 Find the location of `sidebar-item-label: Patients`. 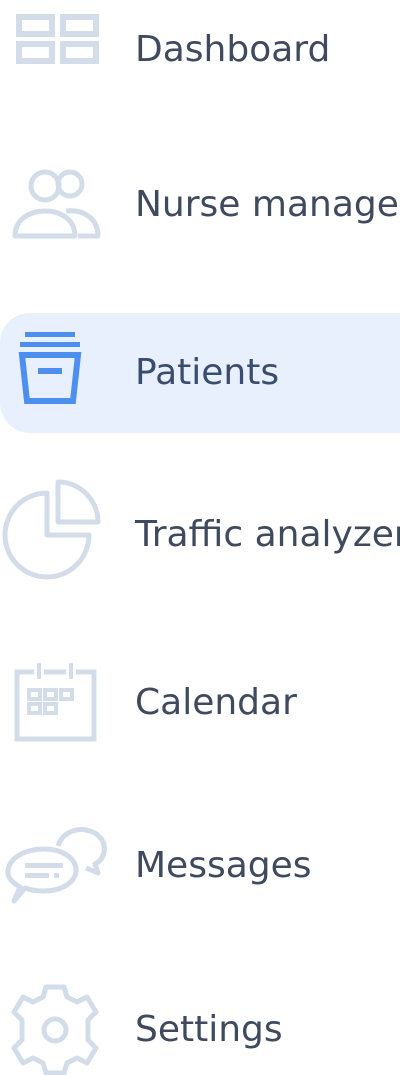

sidebar-item-label: Patients is located at coordinates (207, 372).